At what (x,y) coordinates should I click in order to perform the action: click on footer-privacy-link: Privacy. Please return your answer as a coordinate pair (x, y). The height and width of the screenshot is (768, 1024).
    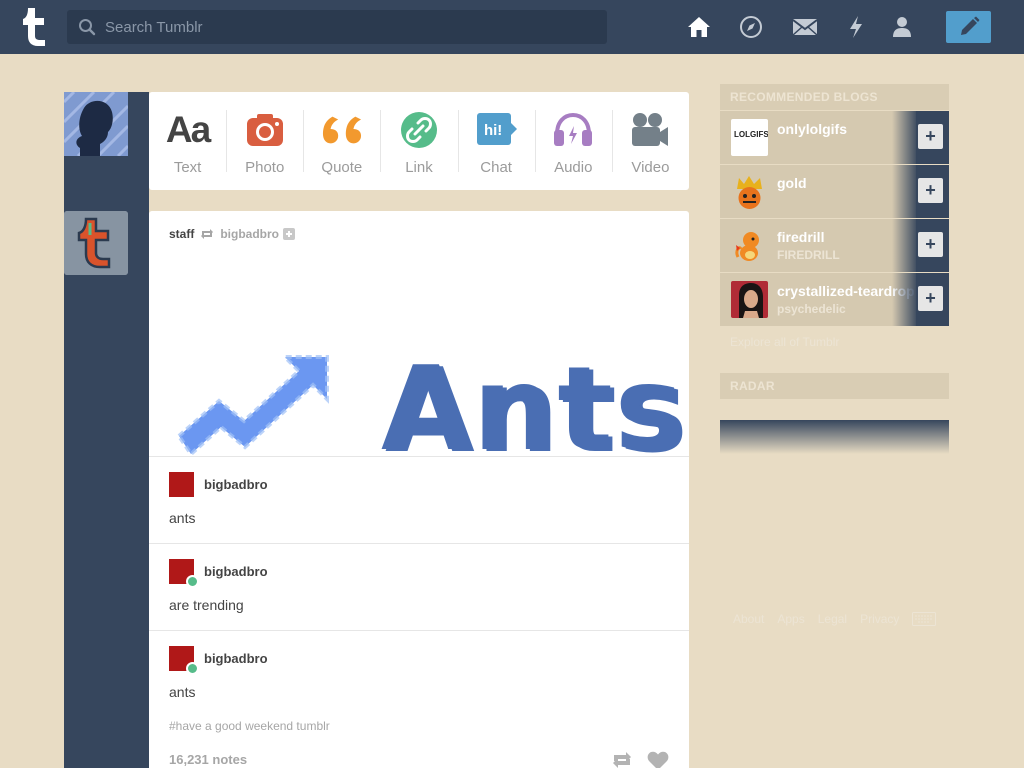
    Looking at the image, I should click on (879, 619).